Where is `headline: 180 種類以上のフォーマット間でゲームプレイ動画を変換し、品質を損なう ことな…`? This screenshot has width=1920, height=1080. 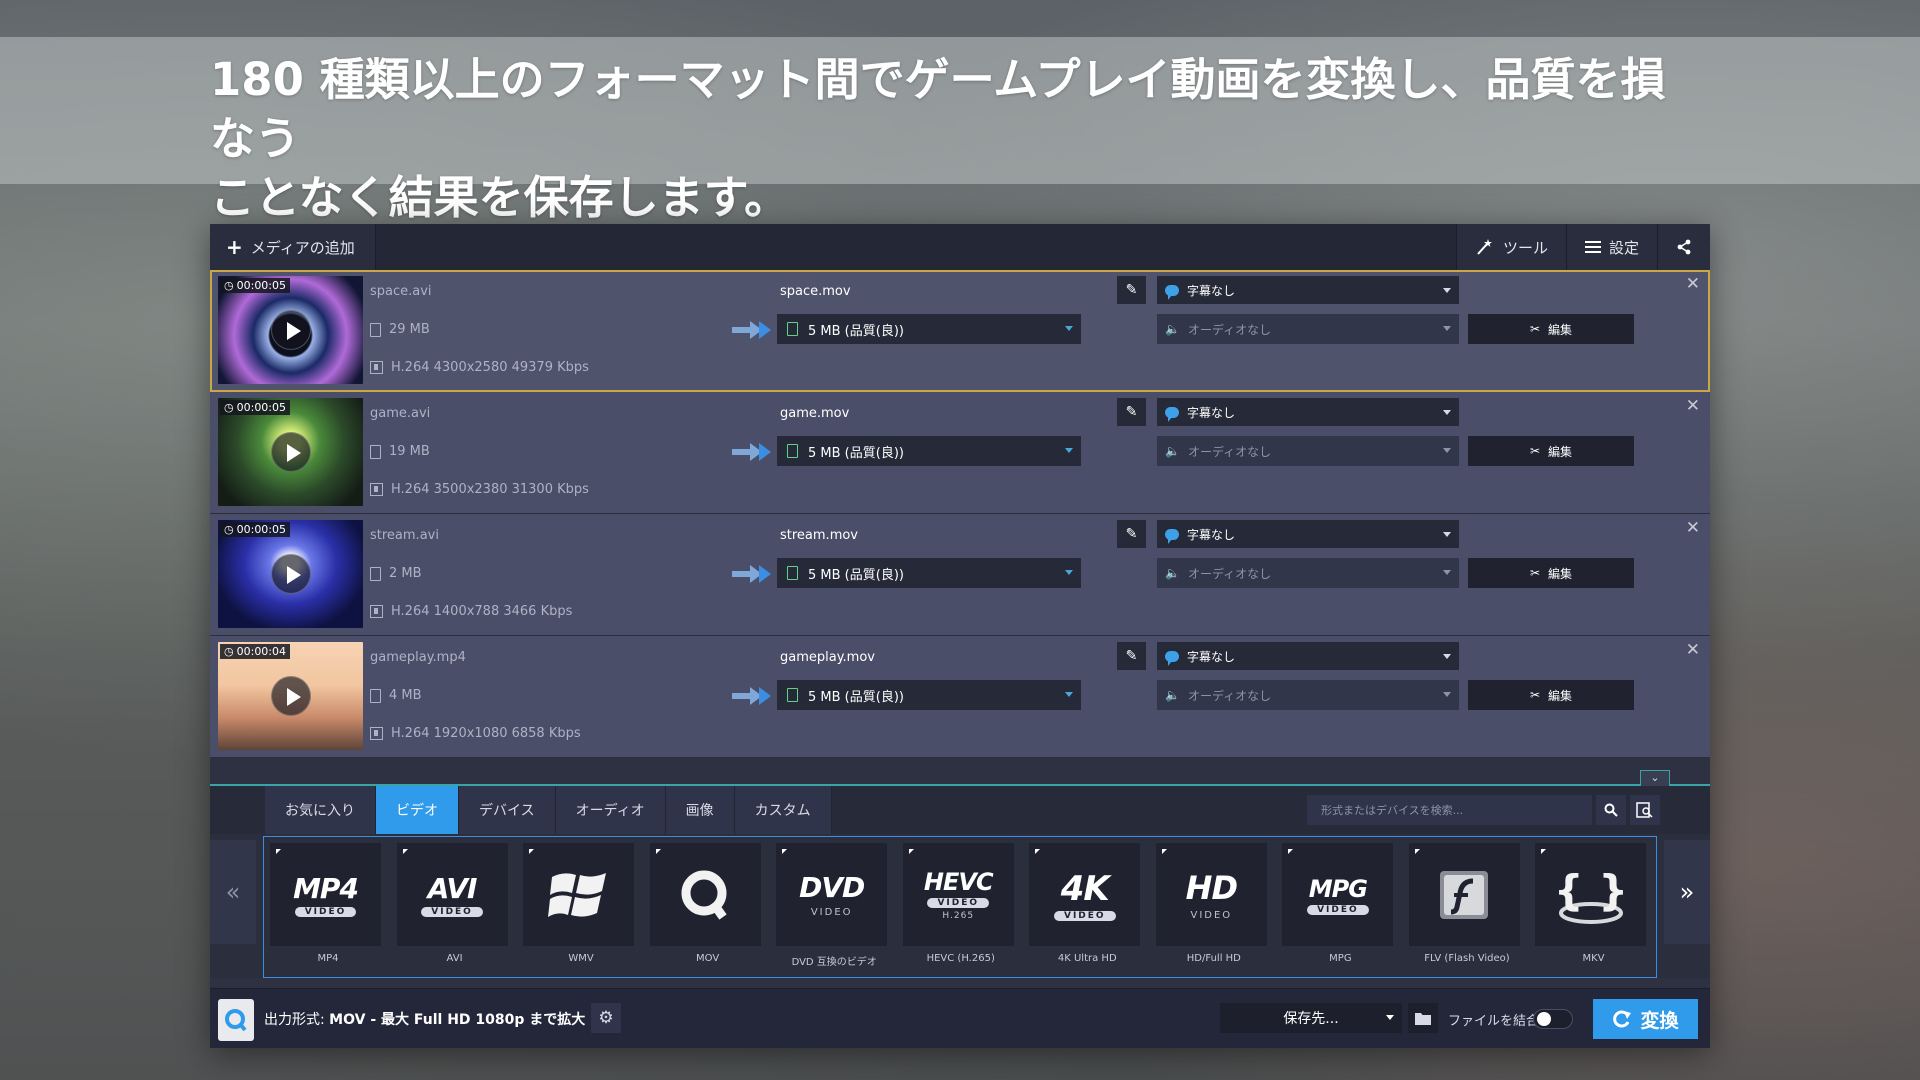
headline: 180 種類以上のフォーマット間でゲームプレイ動画を変換し、品質を損なう ことな… is located at coordinates (960, 138).